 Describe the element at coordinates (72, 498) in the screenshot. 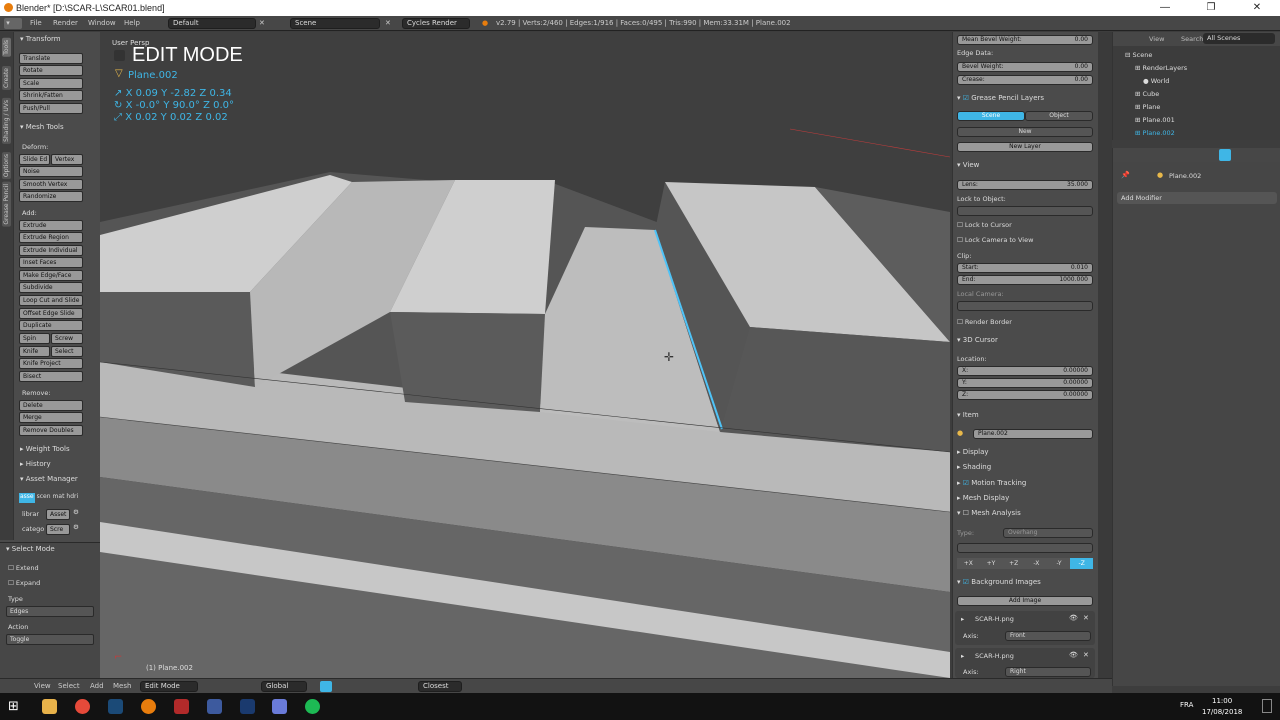

I see `hdri-tab: hdri` at that location.